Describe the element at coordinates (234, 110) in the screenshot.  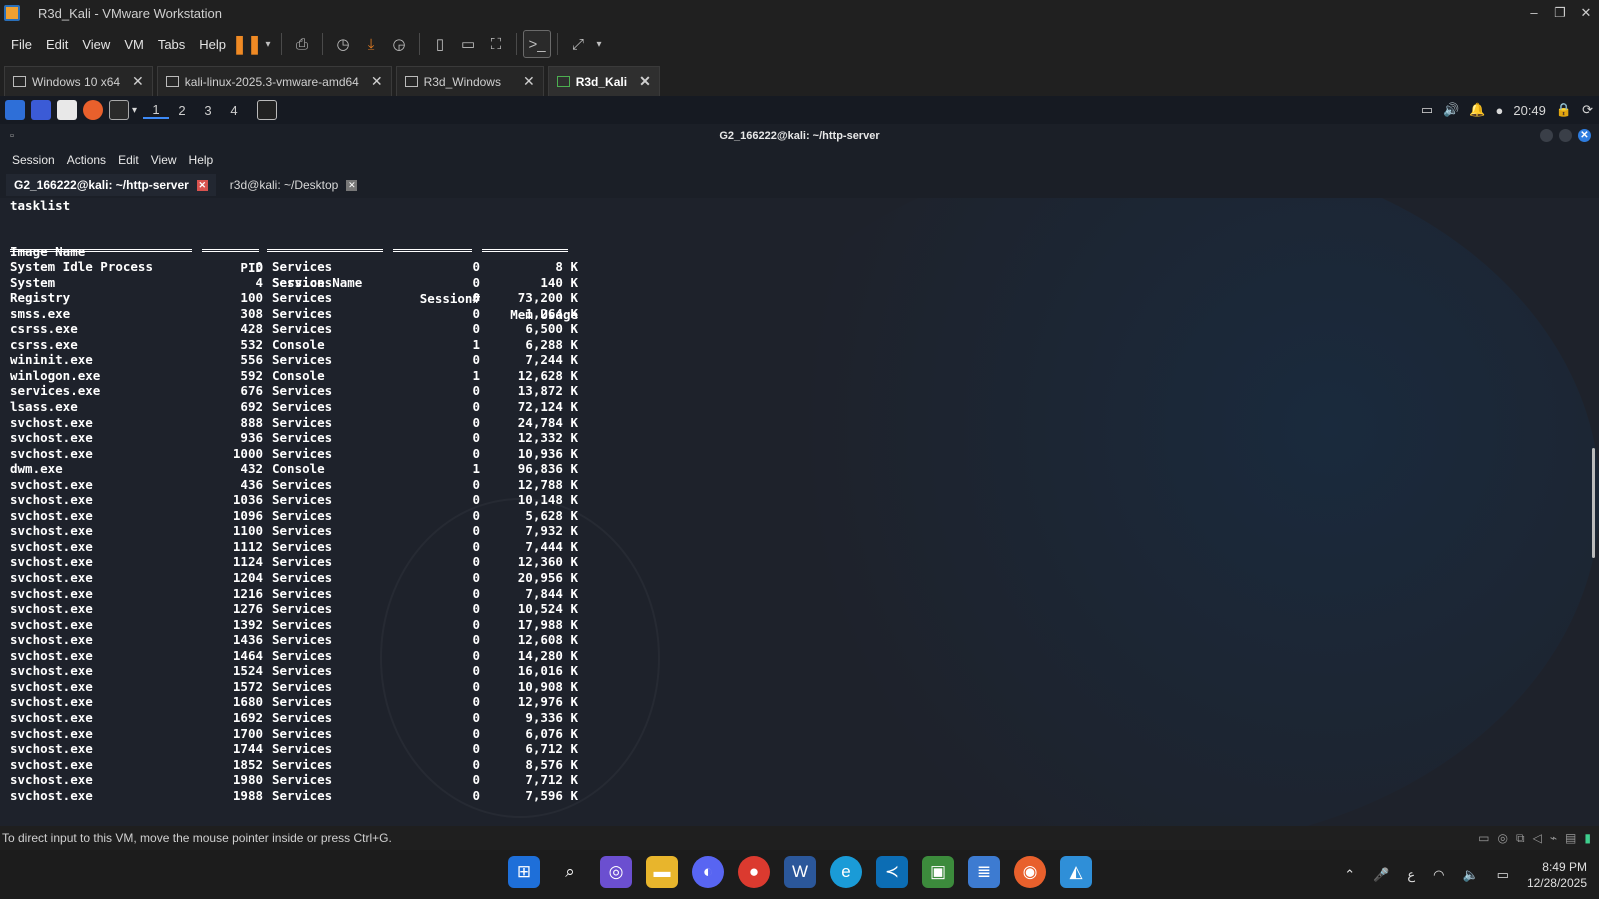
I see `workspace-4: 4` at that location.